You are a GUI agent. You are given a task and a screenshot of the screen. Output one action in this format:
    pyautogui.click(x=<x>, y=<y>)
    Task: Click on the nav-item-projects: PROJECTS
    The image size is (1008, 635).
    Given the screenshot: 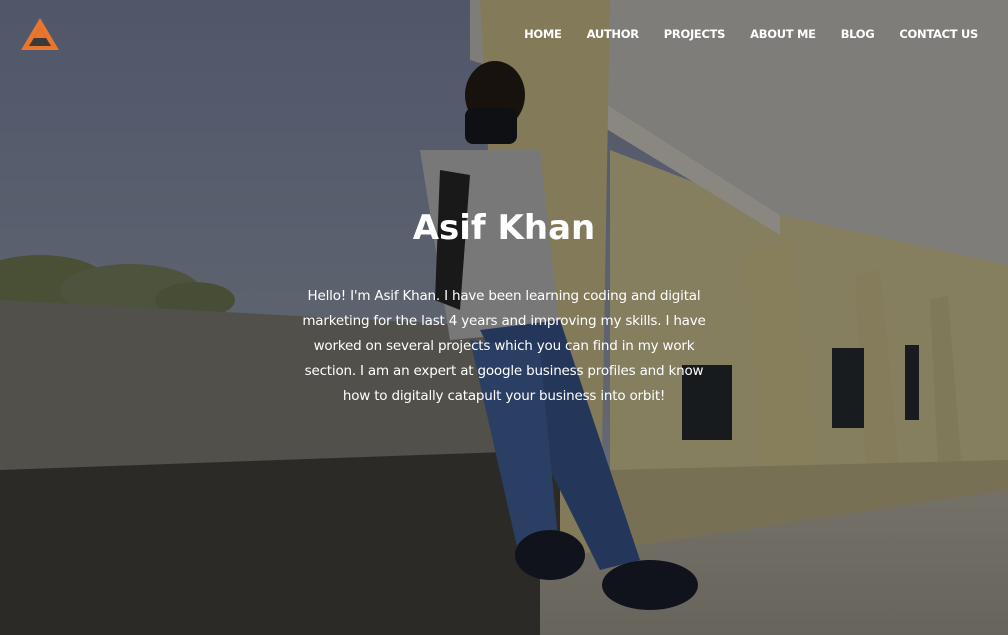 What is the action you would take?
    pyautogui.click(x=682, y=34)
    